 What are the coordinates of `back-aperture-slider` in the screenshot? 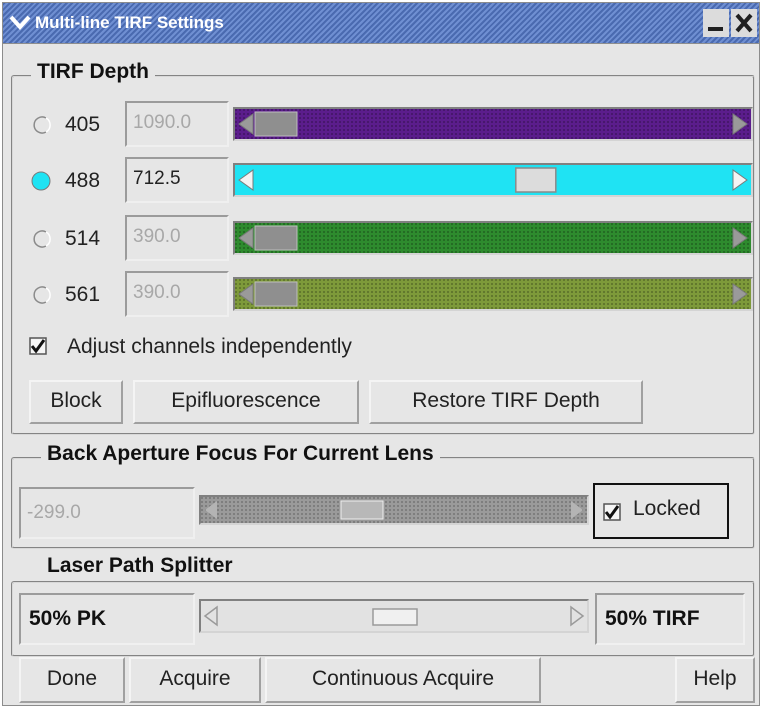 It's located at (394, 510).